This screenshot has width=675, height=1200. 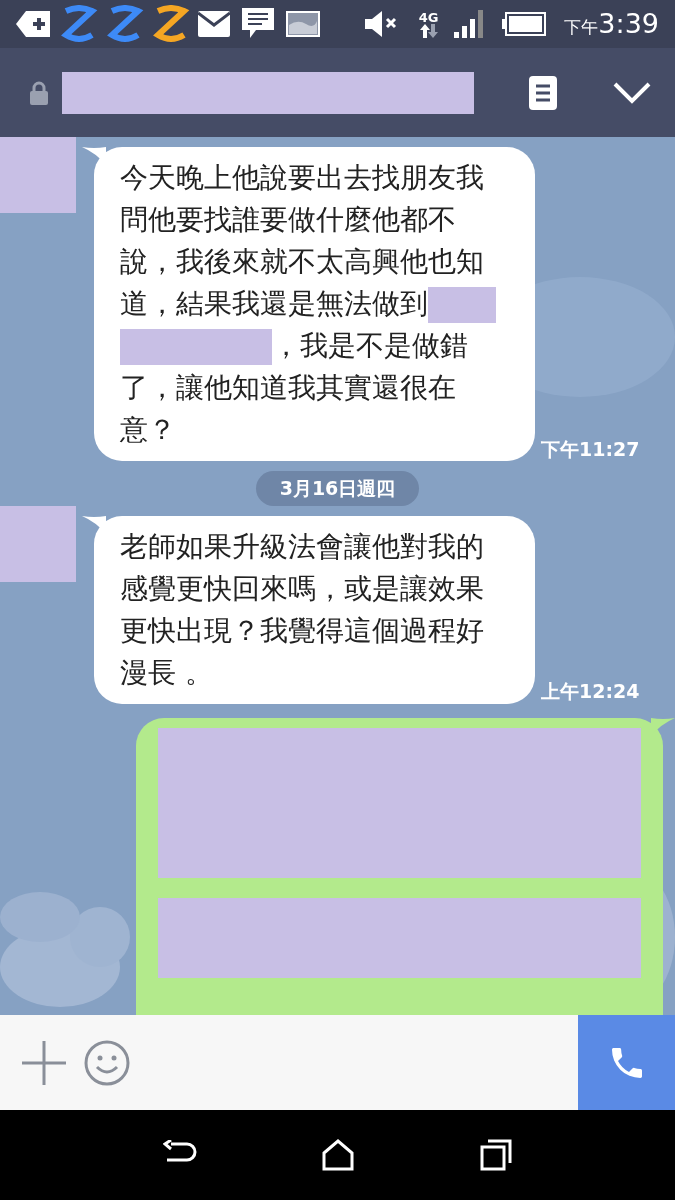 I want to click on message-time: 下午11:27, so click(x=590, y=449).